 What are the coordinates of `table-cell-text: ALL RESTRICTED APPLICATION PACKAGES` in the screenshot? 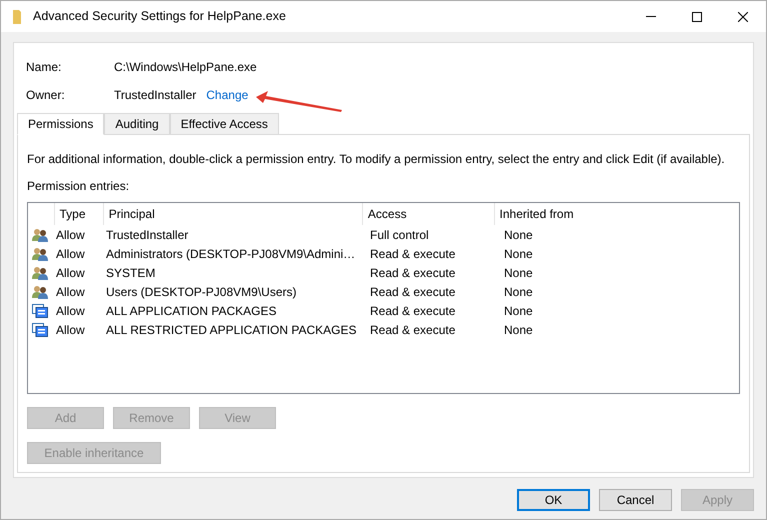 It's located at (231, 330).